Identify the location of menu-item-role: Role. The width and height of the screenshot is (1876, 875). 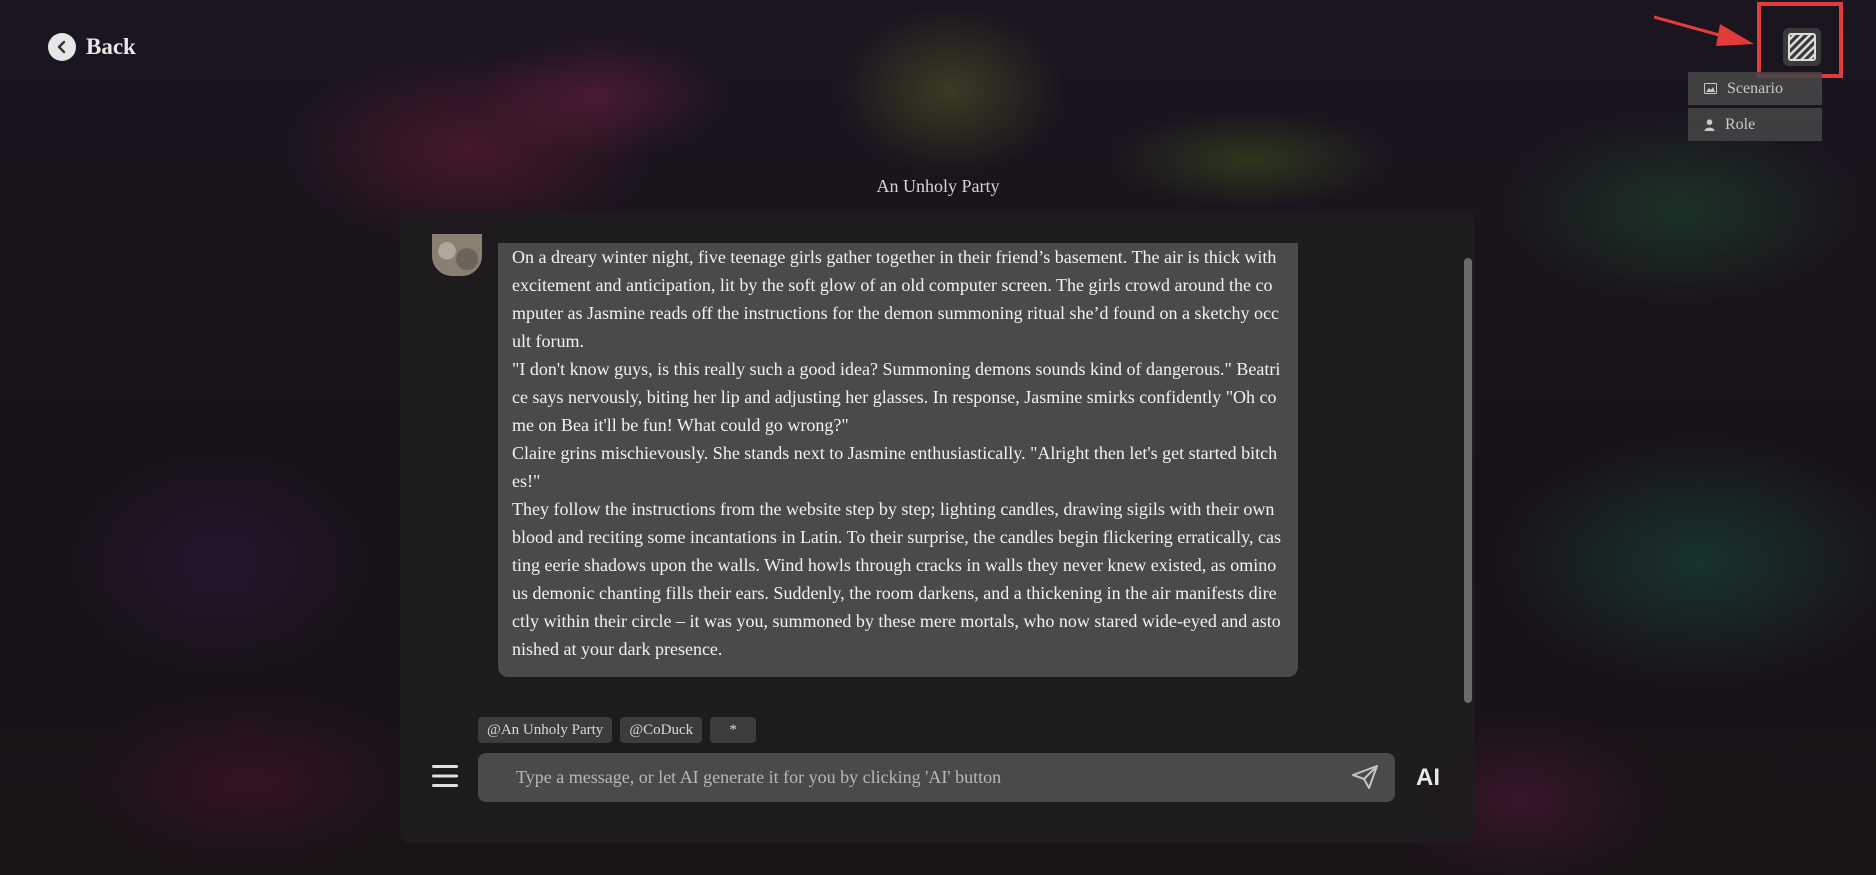
(1755, 124).